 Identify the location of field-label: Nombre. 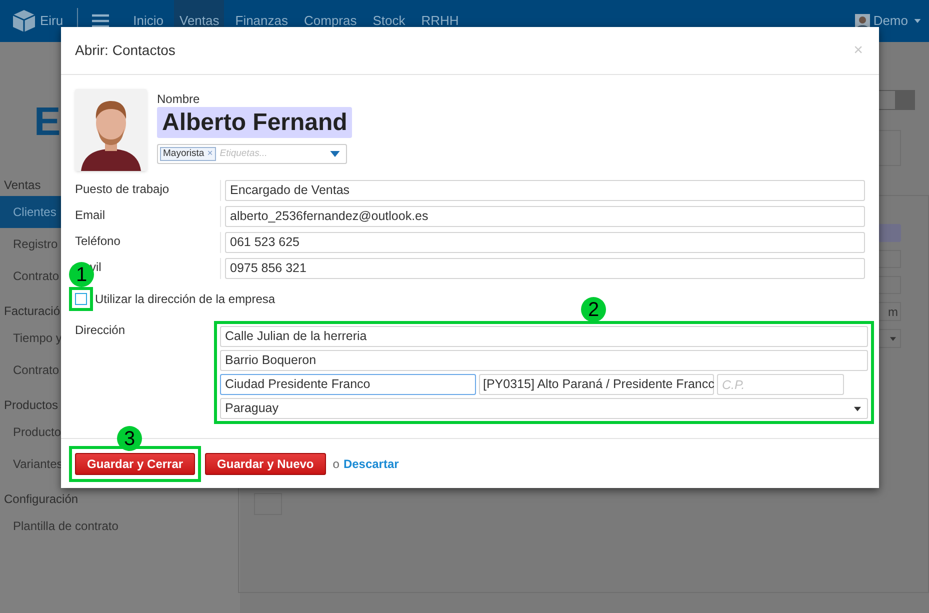
(179, 99).